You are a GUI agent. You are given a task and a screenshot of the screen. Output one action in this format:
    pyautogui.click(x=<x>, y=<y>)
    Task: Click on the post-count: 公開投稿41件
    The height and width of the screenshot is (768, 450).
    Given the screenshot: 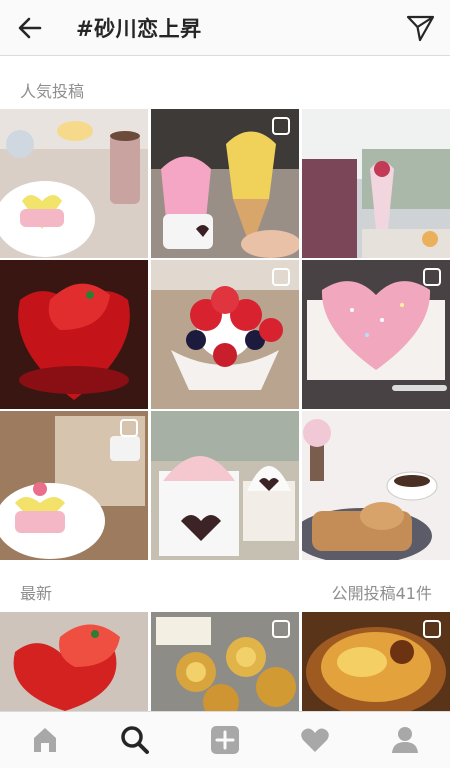 What is the action you would take?
    pyautogui.click(x=381, y=593)
    